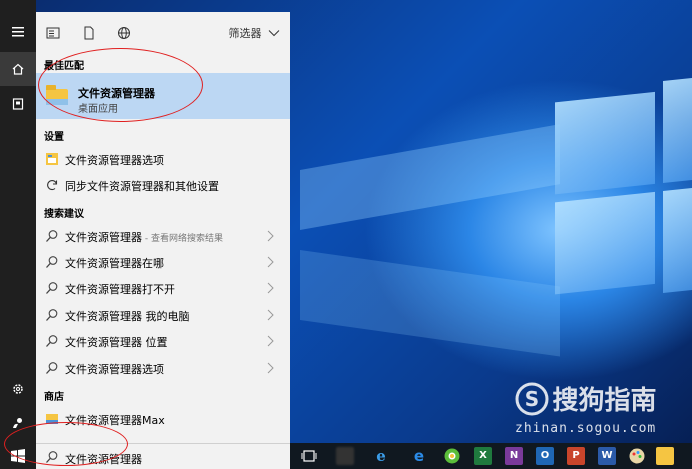 The height and width of the screenshot is (469, 692). What do you see at coordinates (120, 289) in the screenshot?
I see `suggestion-label: 文件资源管理器打不开` at bounding box center [120, 289].